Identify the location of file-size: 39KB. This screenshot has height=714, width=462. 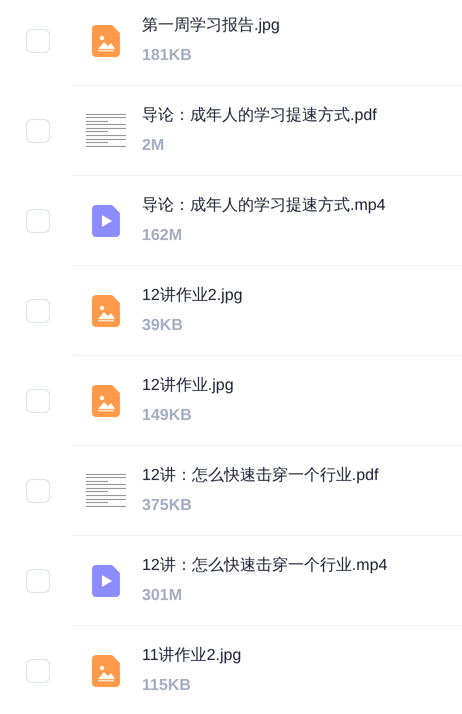
(163, 326).